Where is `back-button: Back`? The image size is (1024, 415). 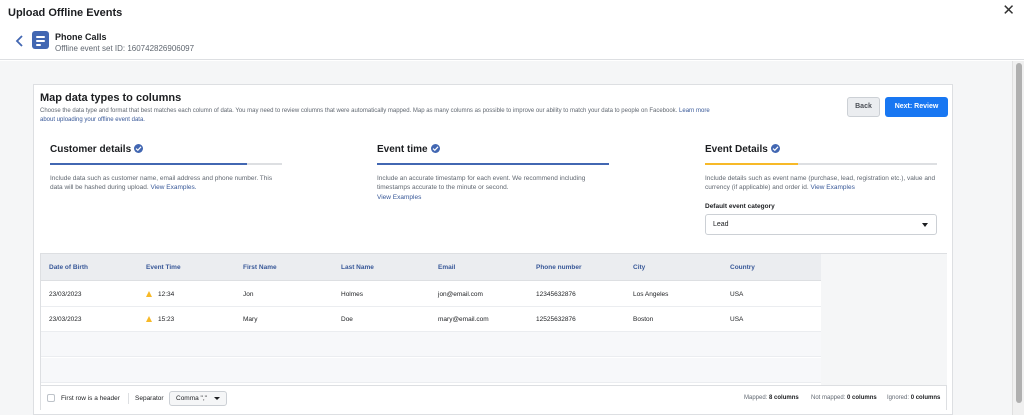 back-button: Back is located at coordinates (863, 107).